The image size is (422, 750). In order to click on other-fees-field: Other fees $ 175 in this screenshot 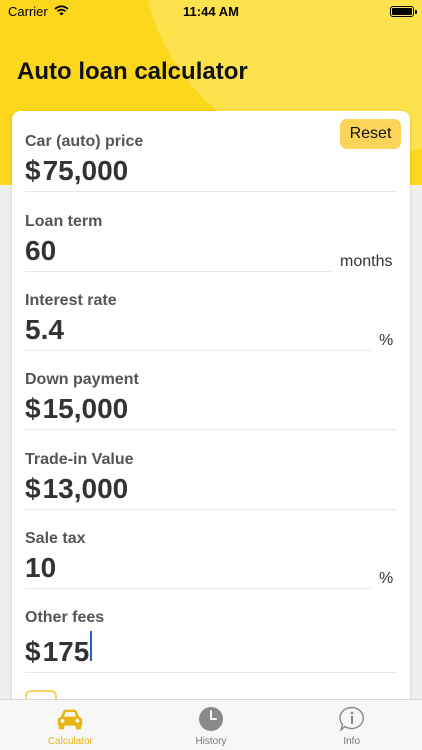, I will do `click(211, 641)`.